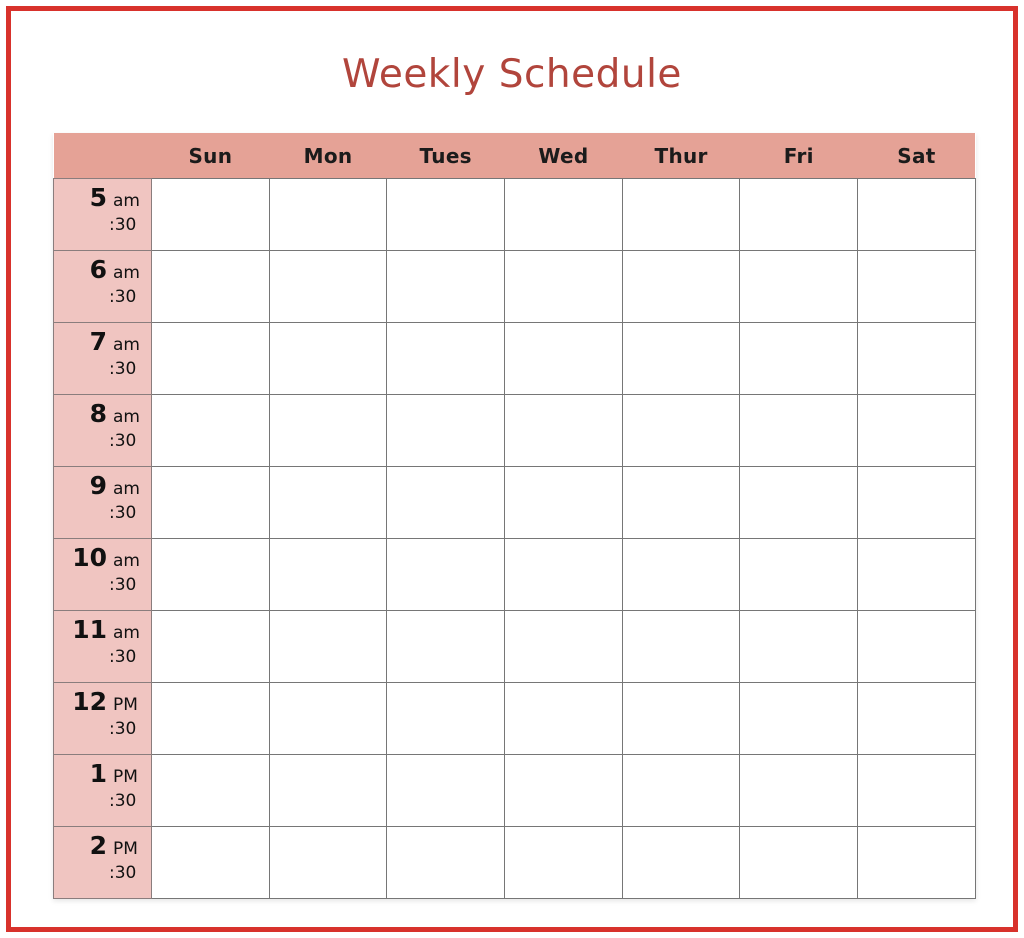 Image resolution: width=1024 pixels, height=938 pixels. I want to click on time-label-inner: 9 am:30, so click(102, 502).